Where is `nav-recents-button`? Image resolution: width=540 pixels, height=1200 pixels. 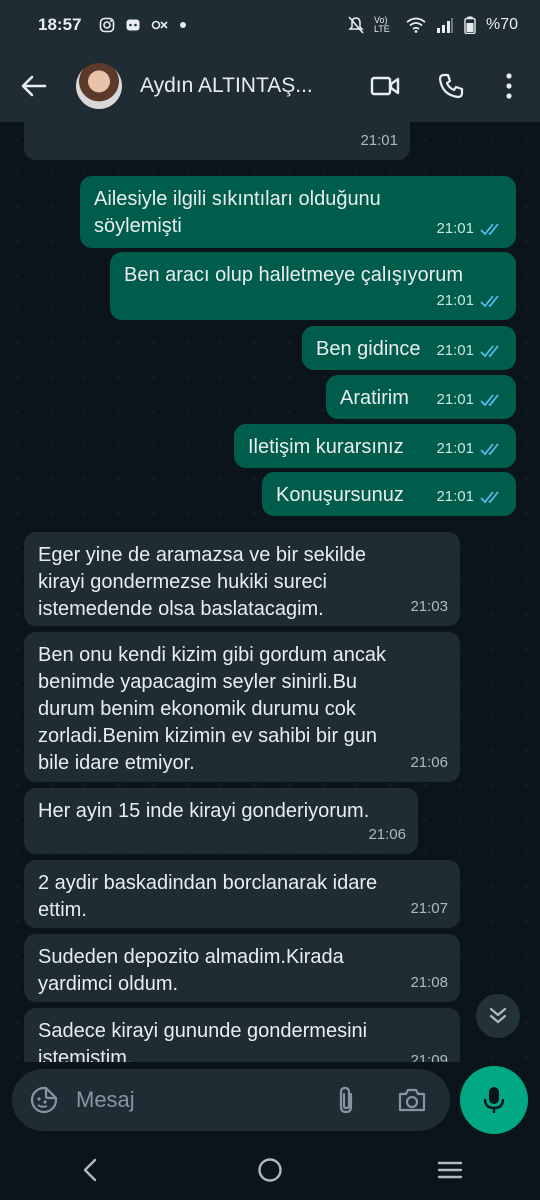
nav-recents-button is located at coordinates (450, 1170).